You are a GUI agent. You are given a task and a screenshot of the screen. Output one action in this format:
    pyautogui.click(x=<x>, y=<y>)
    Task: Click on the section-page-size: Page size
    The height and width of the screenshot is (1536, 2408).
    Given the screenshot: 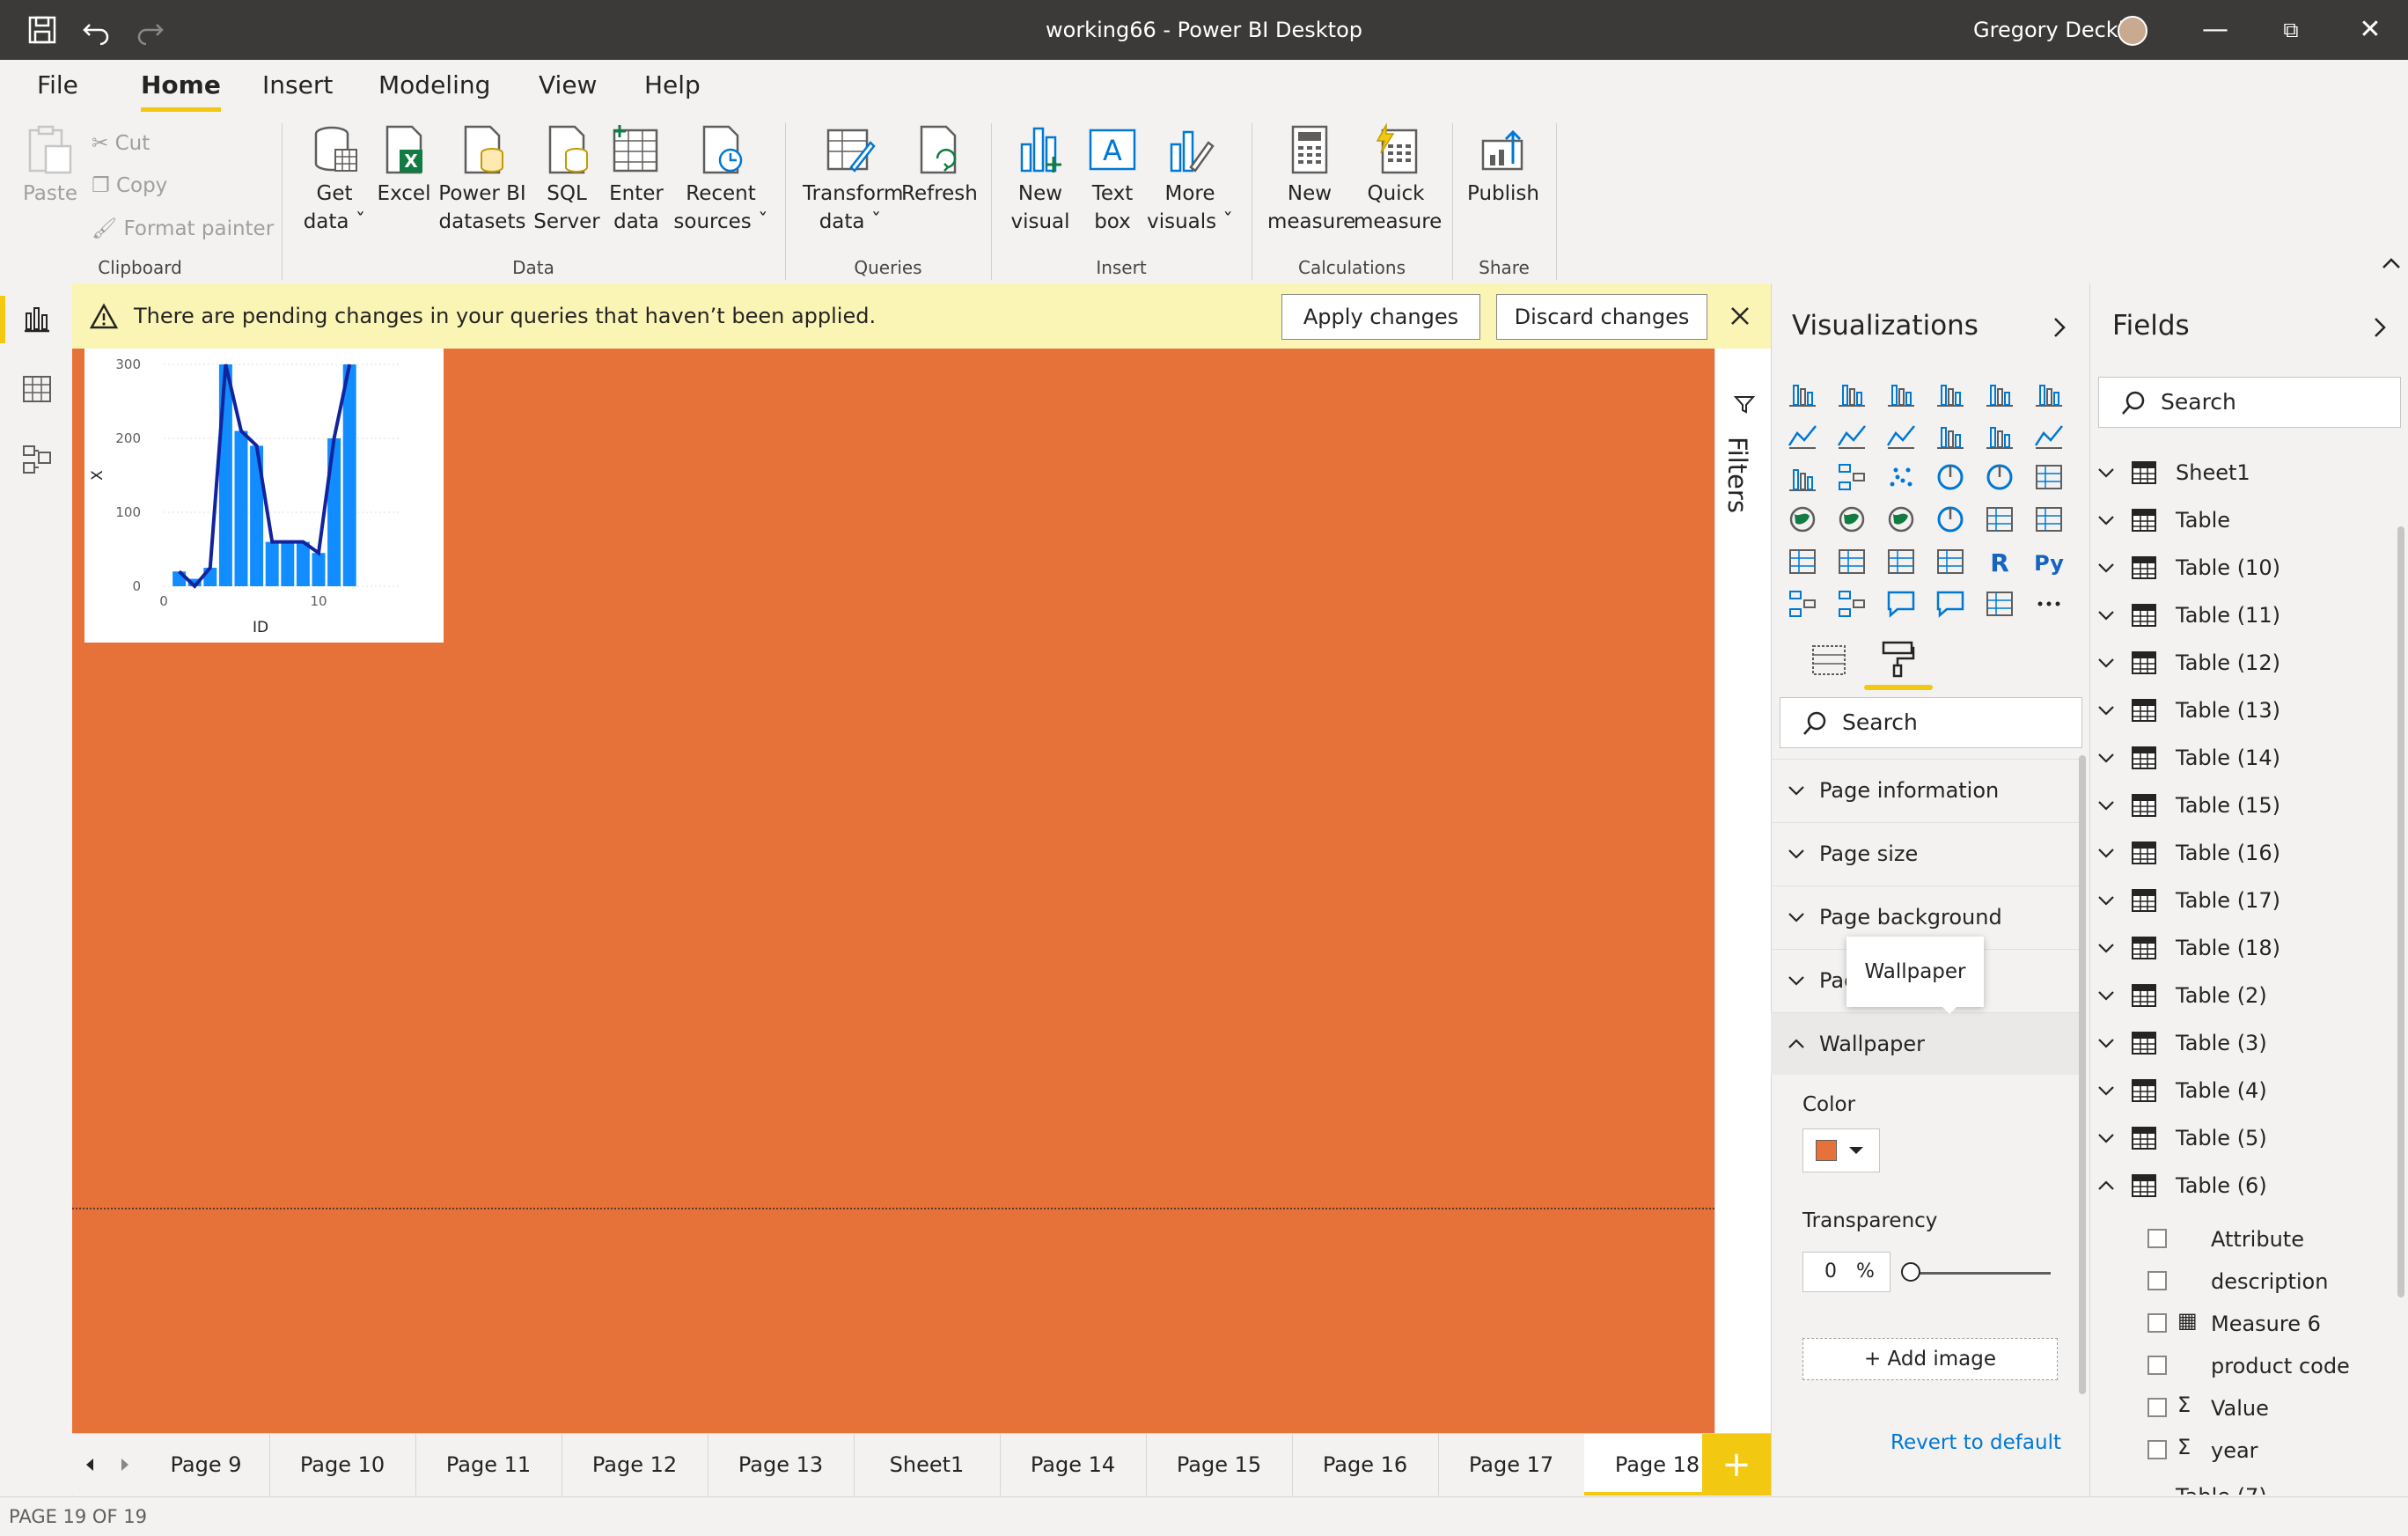 What is the action you would take?
    pyautogui.click(x=1926, y=853)
    